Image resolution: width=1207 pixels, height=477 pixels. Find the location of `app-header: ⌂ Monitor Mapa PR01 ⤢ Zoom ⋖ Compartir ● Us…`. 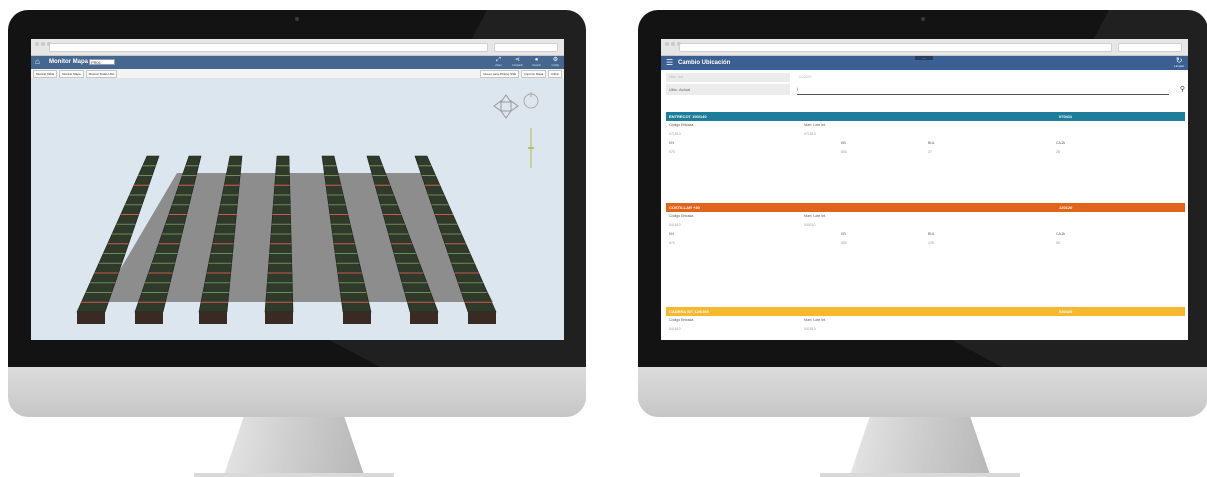

app-header: ⌂ Monitor Mapa PR01 ⤢ Zoom ⋖ Compartir ● Us… is located at coordinates (297, 62).